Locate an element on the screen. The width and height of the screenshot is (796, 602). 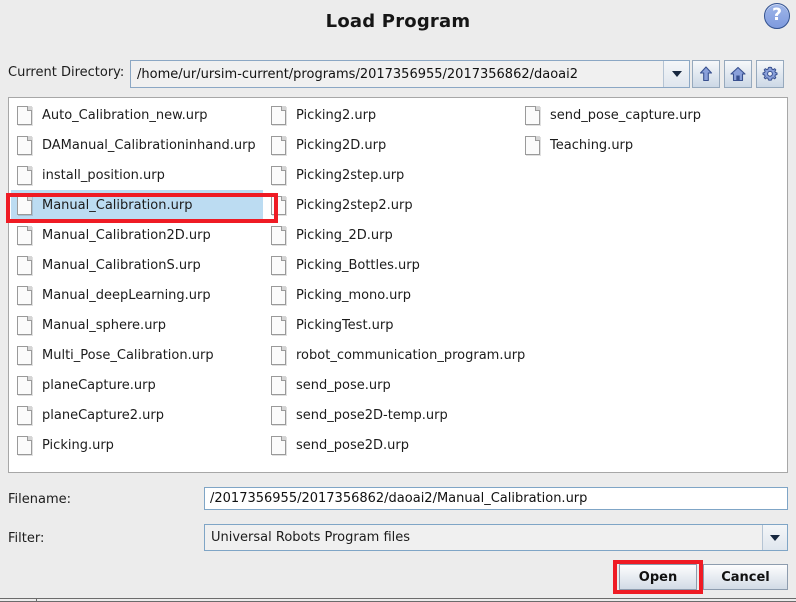
file-list-item: Manual_CalibrationS.urp is located at coordinates (137, 265).